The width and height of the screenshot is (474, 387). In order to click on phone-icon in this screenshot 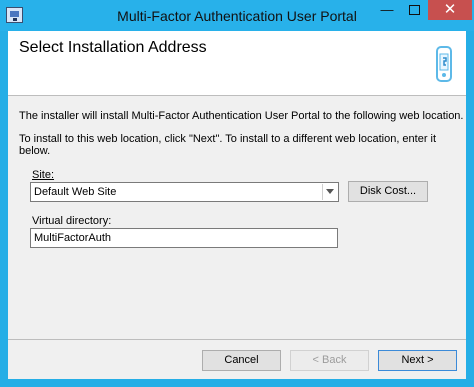, I will do `click(444, 64)`.